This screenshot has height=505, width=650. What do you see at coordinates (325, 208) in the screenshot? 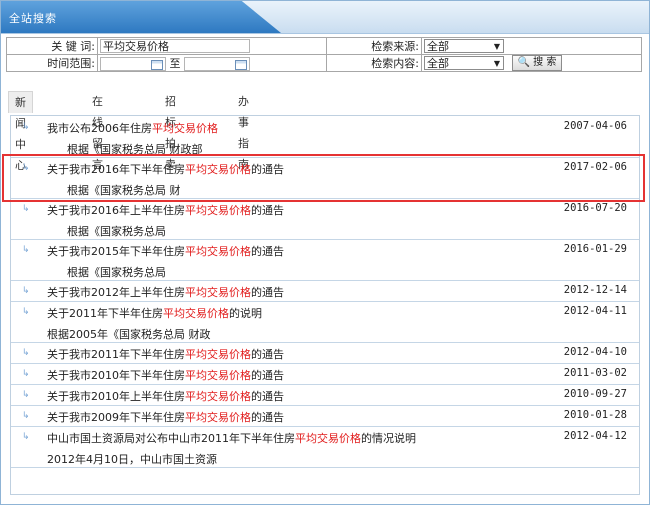
I see `result-row: ↳ 关于我市2016年上半年住房平均交易价格的通告 2016-07-20` at bounding box center [325, 208].